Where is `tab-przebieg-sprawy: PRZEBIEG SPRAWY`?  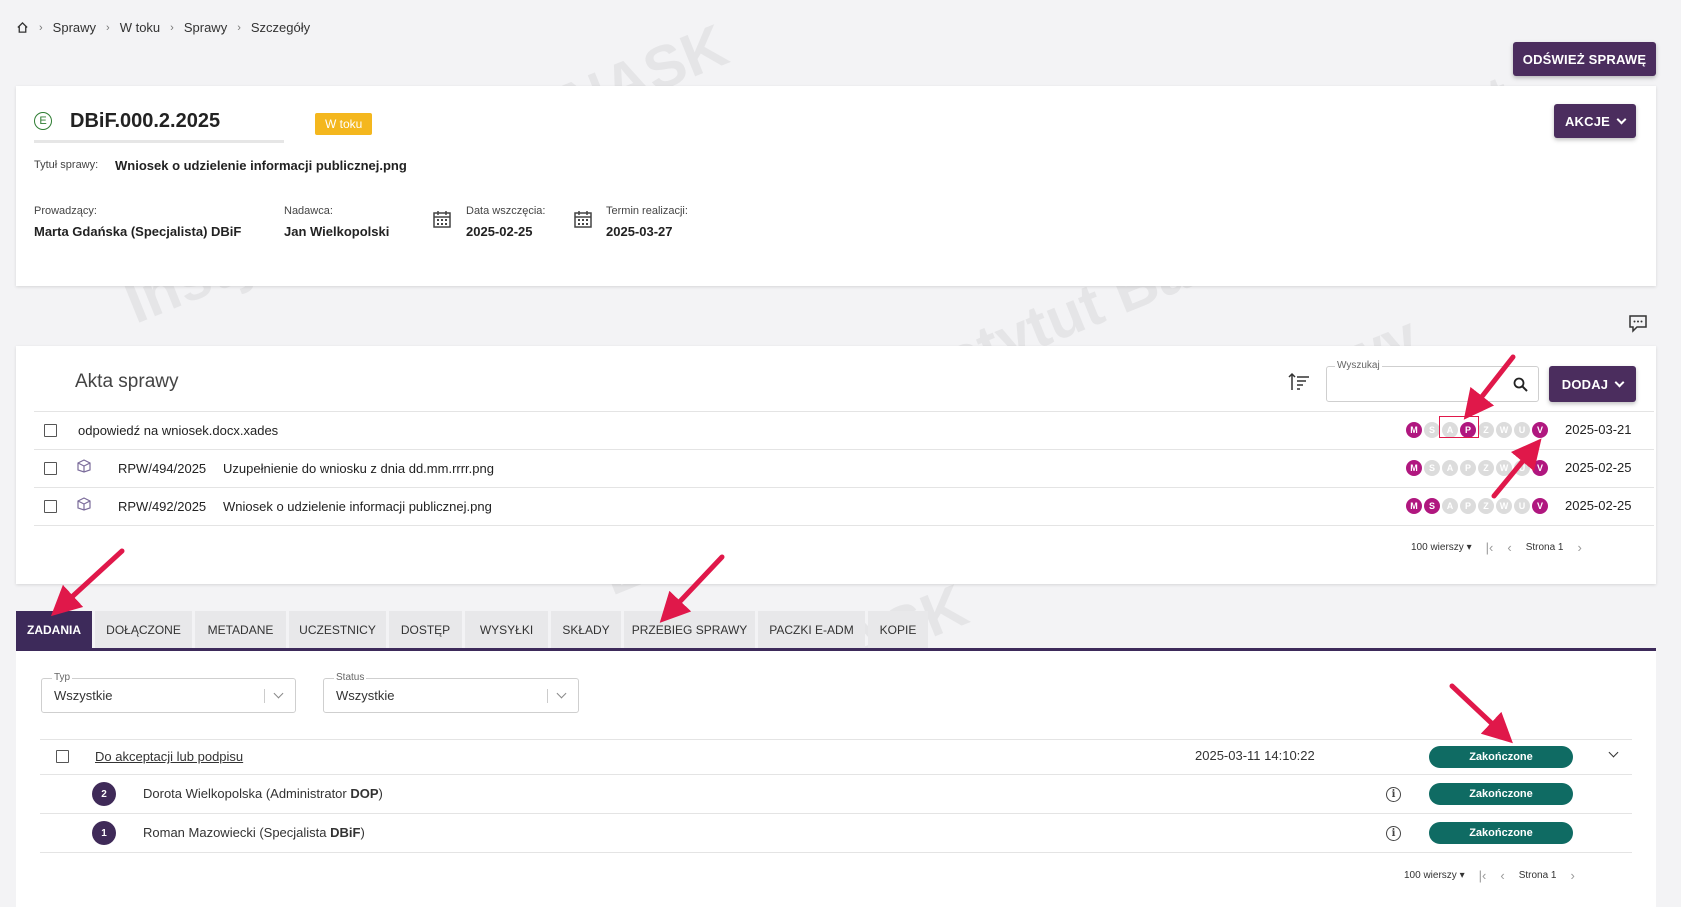 tab-przebieg-sprawy: PRZEBIEG SPRAWY is located at coordinates (689, 629).